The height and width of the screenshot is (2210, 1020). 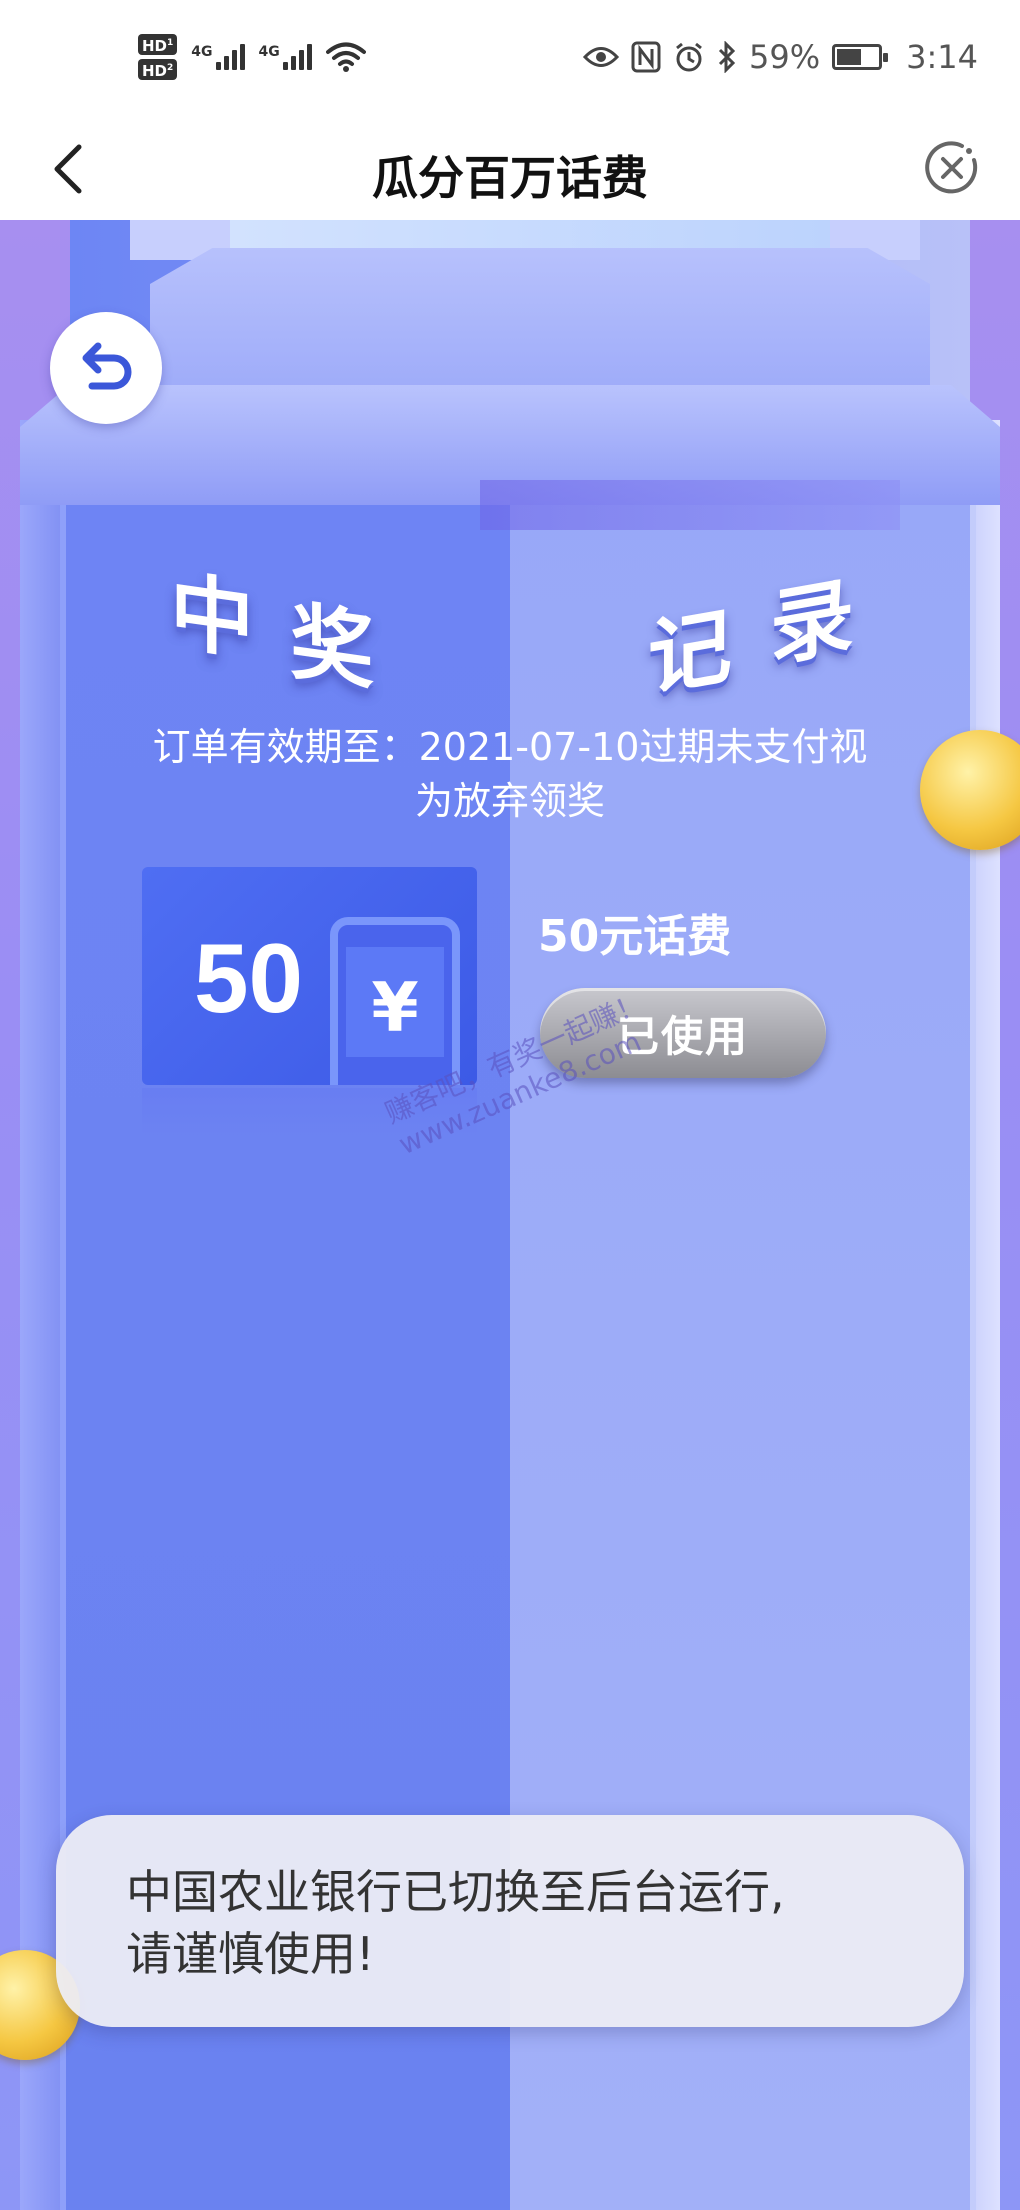 What do you see at coordinates (860, 57) in the screenshot?
I see `battery-icon` at bounding box center [860, 57].